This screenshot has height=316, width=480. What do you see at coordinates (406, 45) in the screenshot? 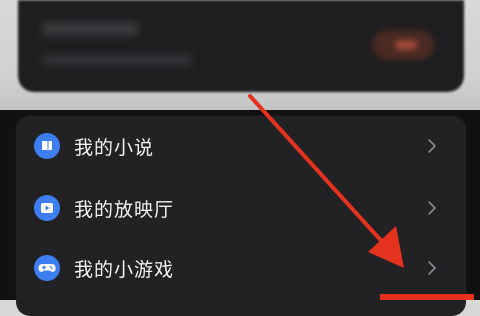
I see `blurred-button-label` at bounding box center [406, 45].